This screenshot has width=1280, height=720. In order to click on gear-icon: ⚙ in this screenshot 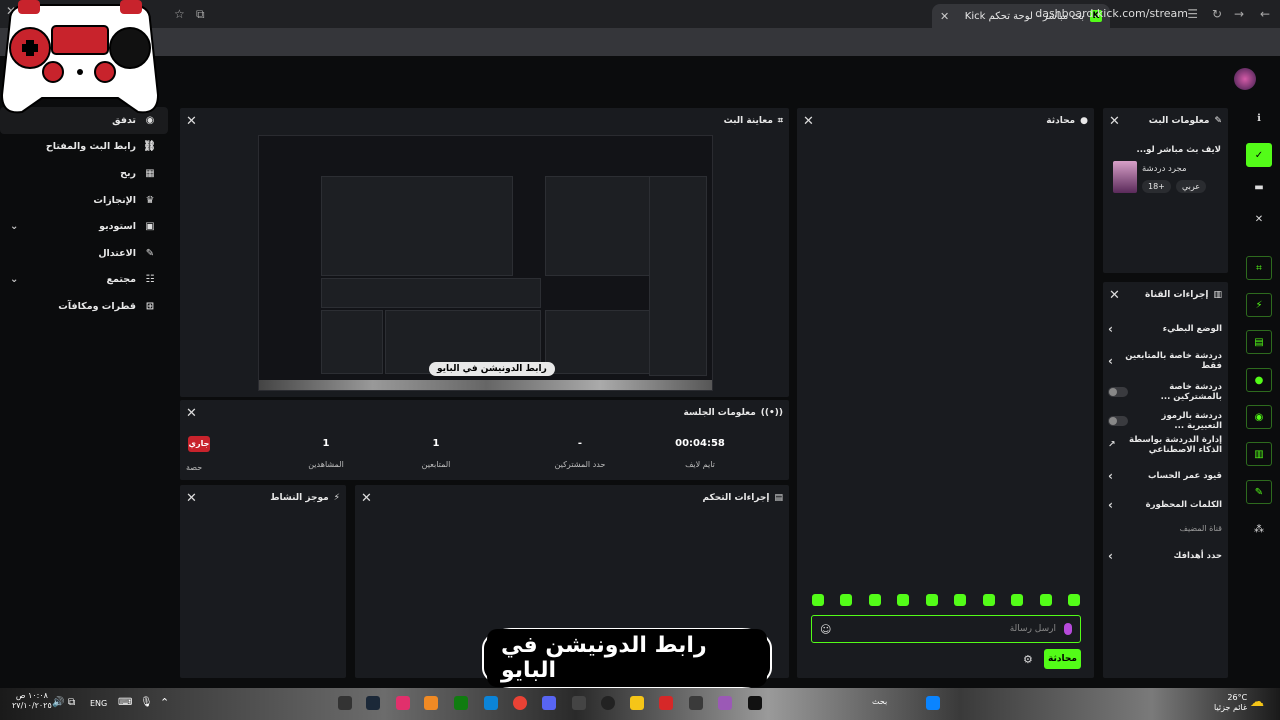, I will do `click(1028, 659)`.